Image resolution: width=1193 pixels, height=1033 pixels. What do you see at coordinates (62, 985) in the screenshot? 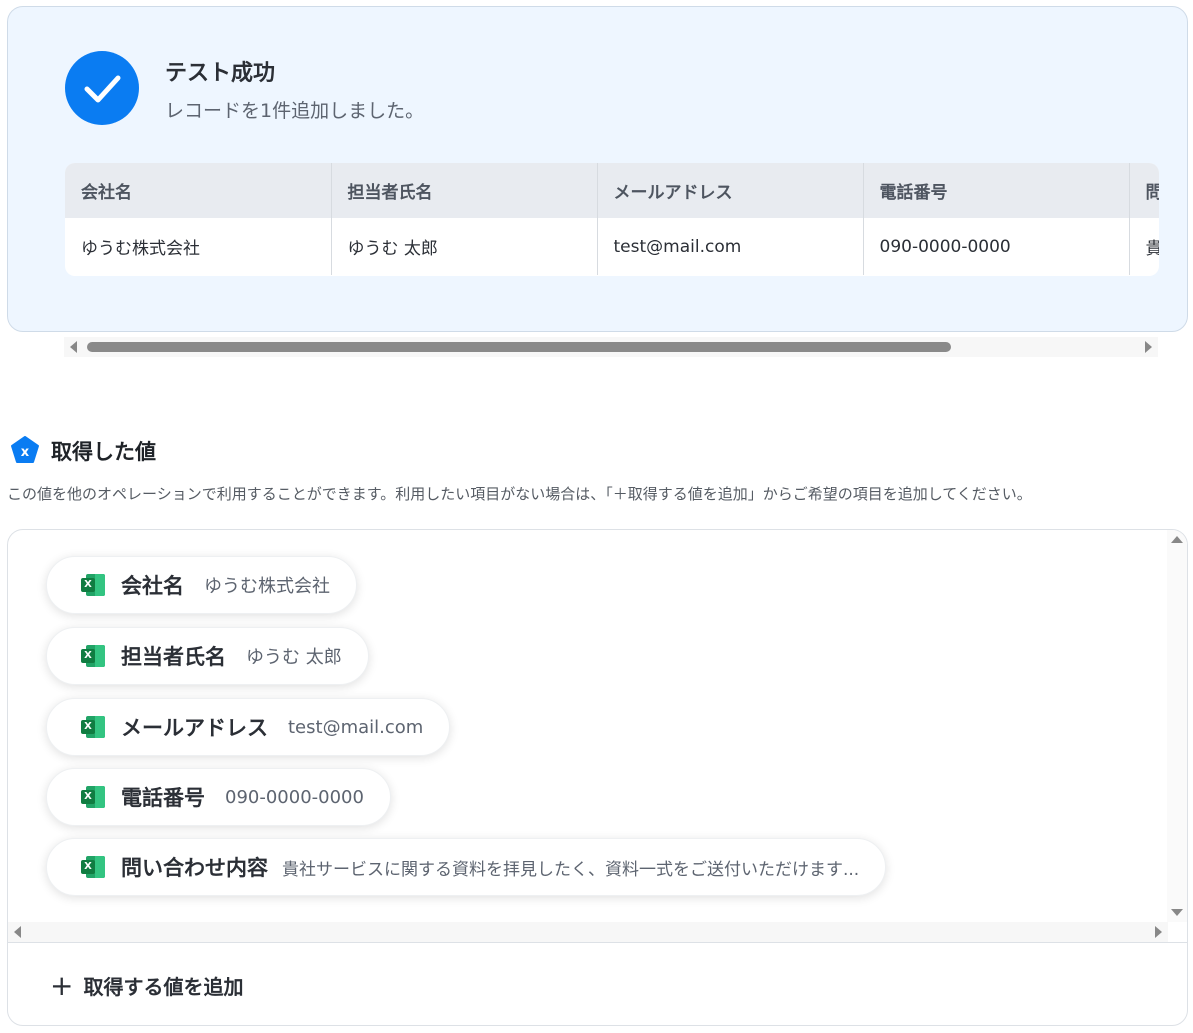
I see `plus-icon: +` at bounding box center [62, 985].